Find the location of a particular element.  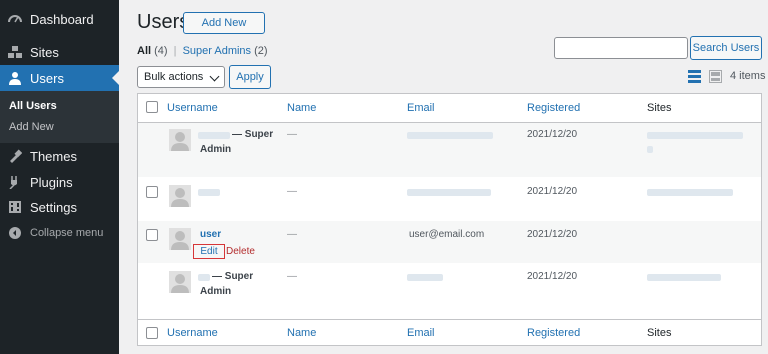

collapse-menu-label: Collapse menu is located at coordinates (67, 233).